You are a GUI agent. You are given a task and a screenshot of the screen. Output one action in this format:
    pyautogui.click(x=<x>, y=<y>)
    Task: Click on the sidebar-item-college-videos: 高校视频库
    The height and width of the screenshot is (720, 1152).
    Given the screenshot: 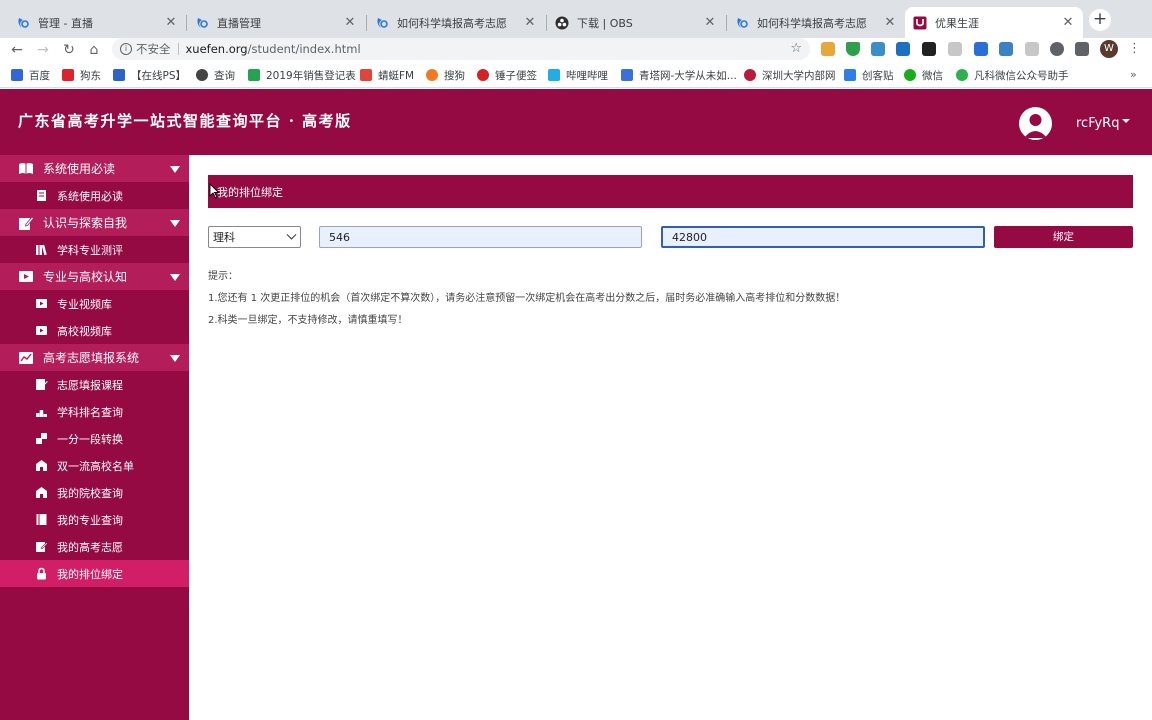 What is the action you would take?
    pyautogui.click(x=94, y=330)
    